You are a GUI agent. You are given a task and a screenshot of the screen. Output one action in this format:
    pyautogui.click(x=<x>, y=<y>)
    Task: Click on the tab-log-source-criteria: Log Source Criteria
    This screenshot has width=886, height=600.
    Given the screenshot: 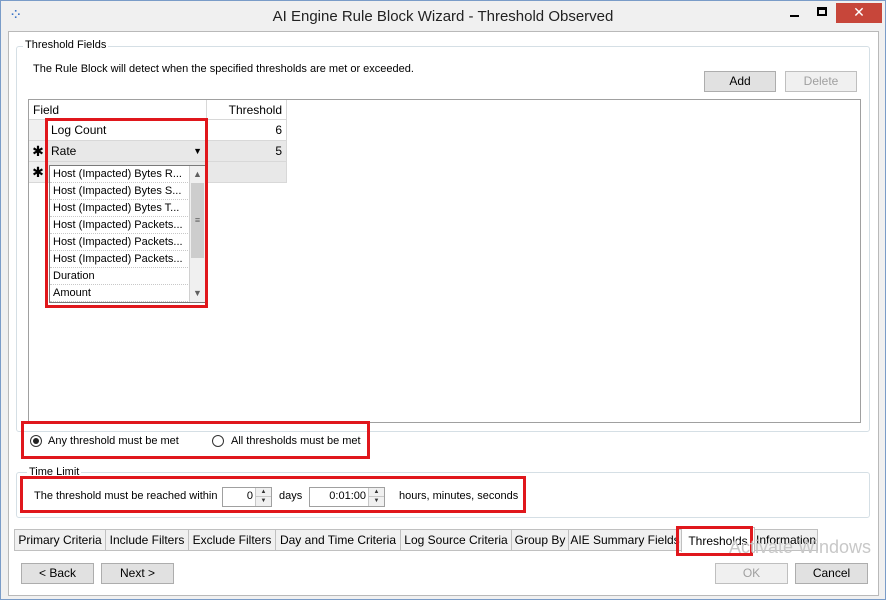 What is the action you would take?
    pyautogui.click(x=456, y=540)
    